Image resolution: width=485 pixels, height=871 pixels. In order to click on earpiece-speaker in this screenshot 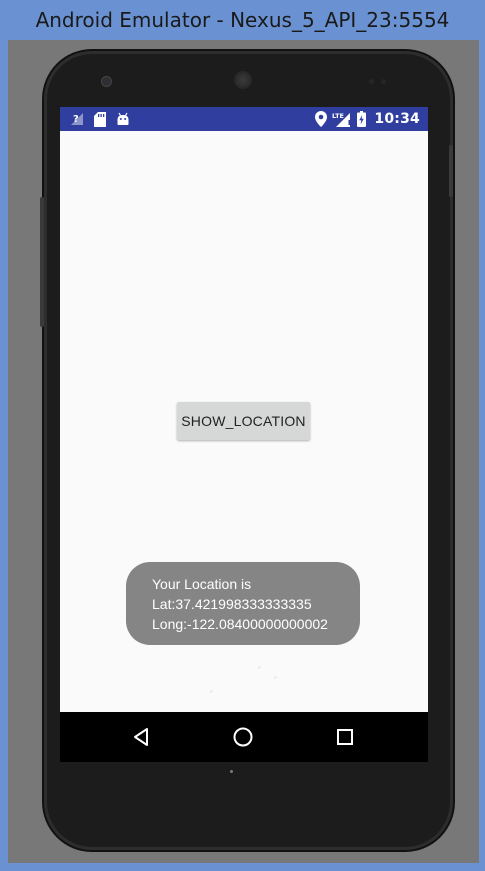, I will do `click(243, 80)`.